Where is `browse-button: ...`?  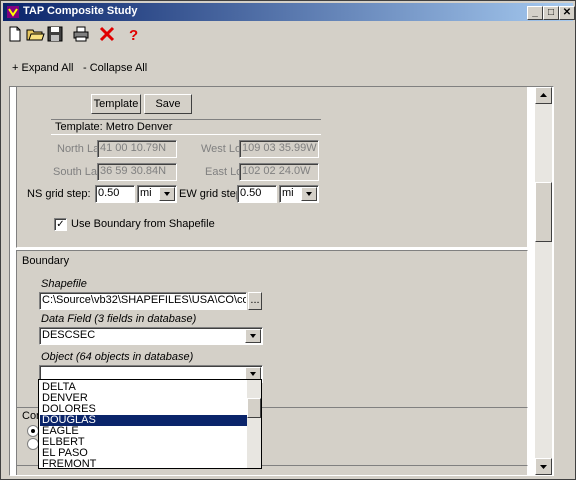 browse-button: ... is located at coordinates (255, 301).